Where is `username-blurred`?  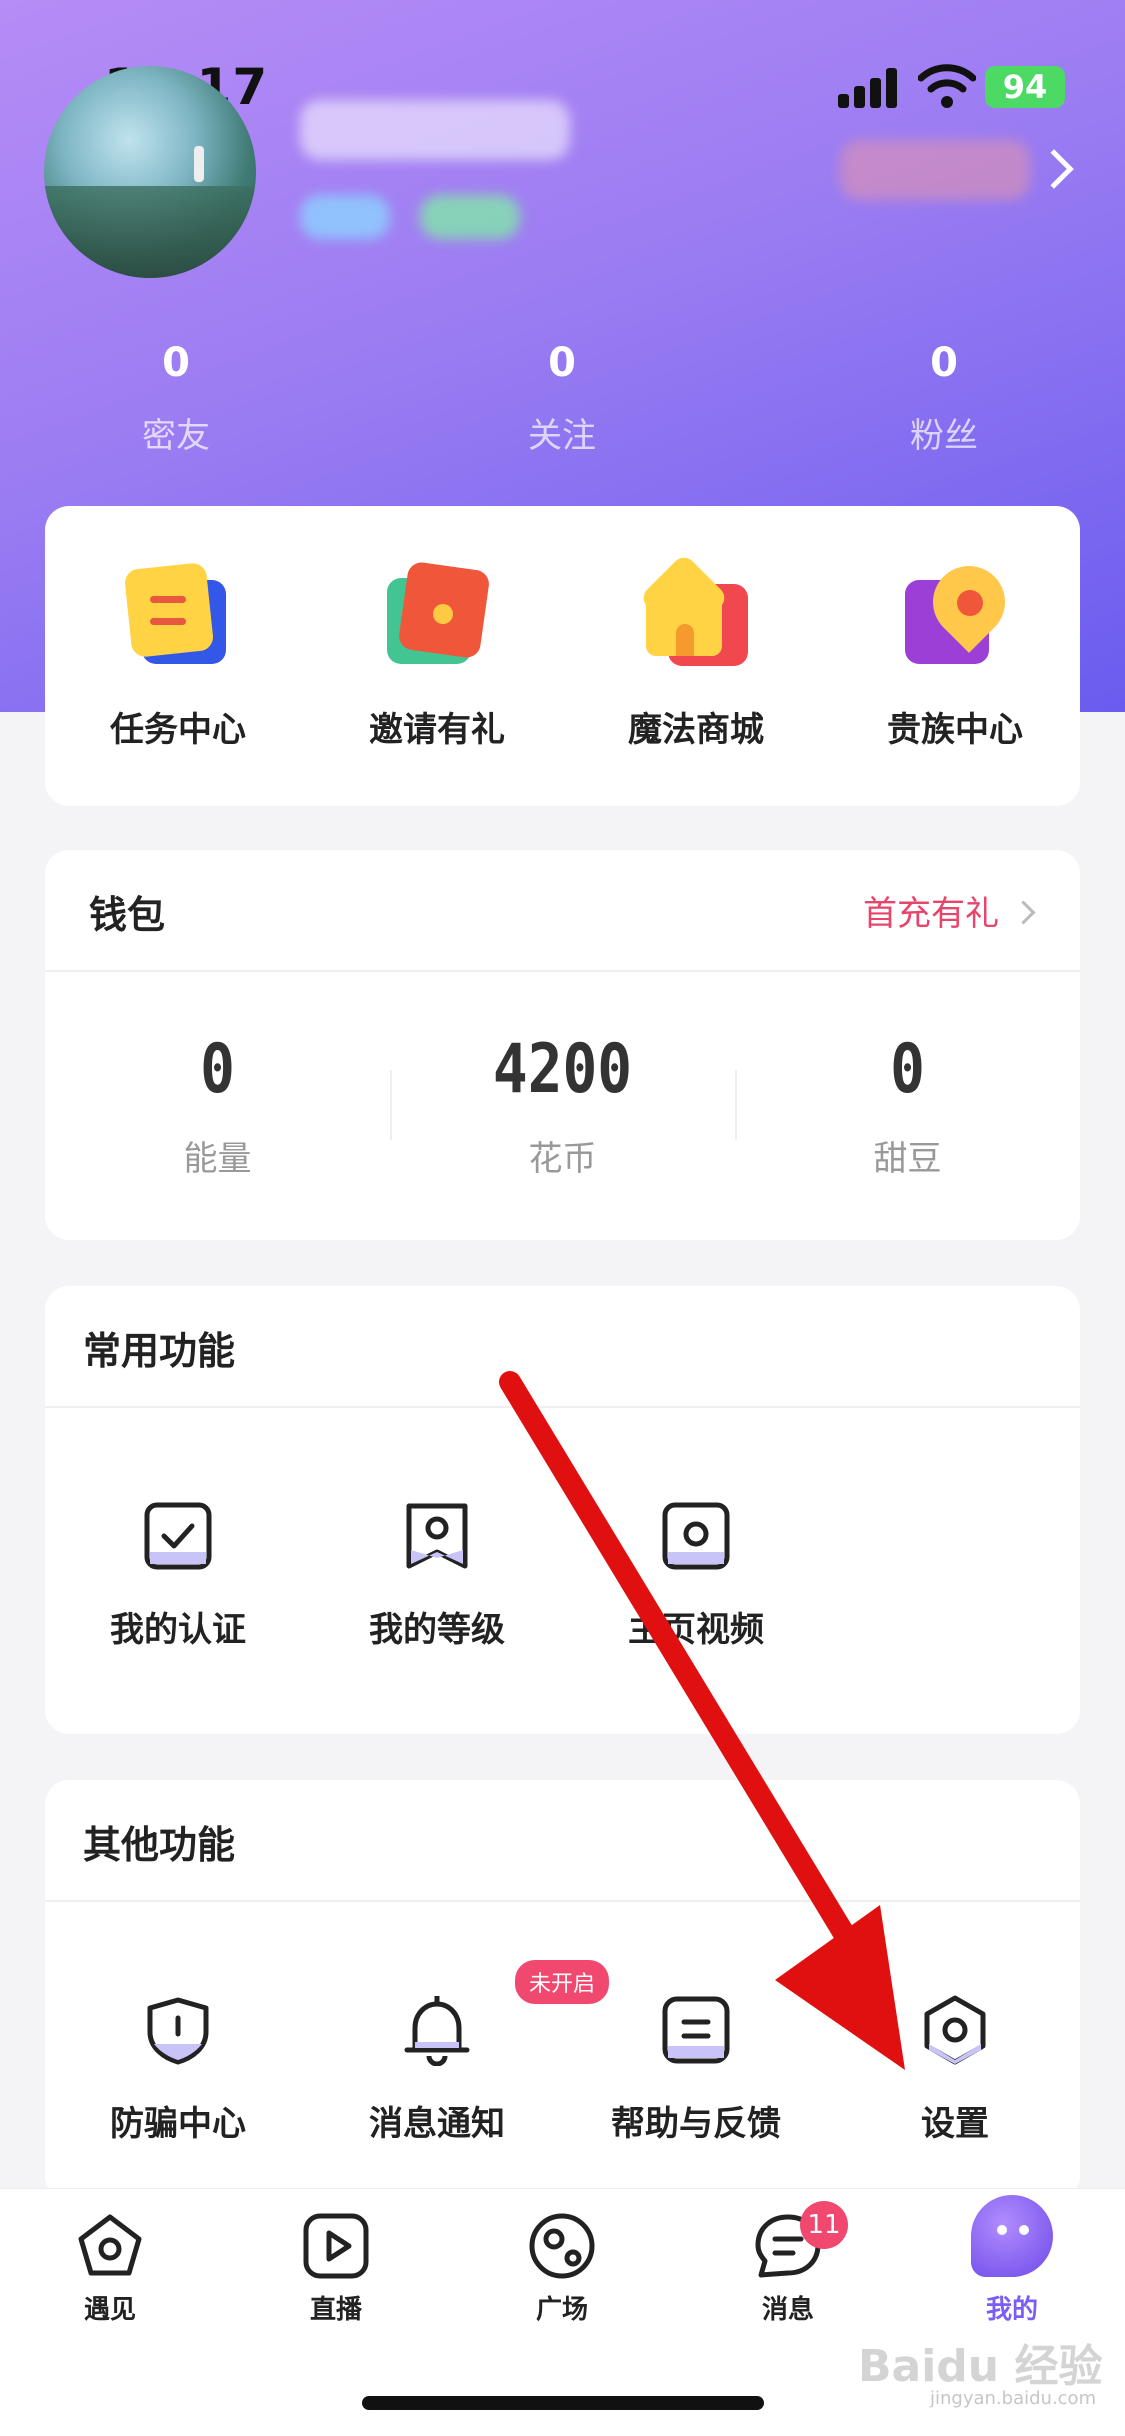 username-blurred is located at coordinates (435, 130).